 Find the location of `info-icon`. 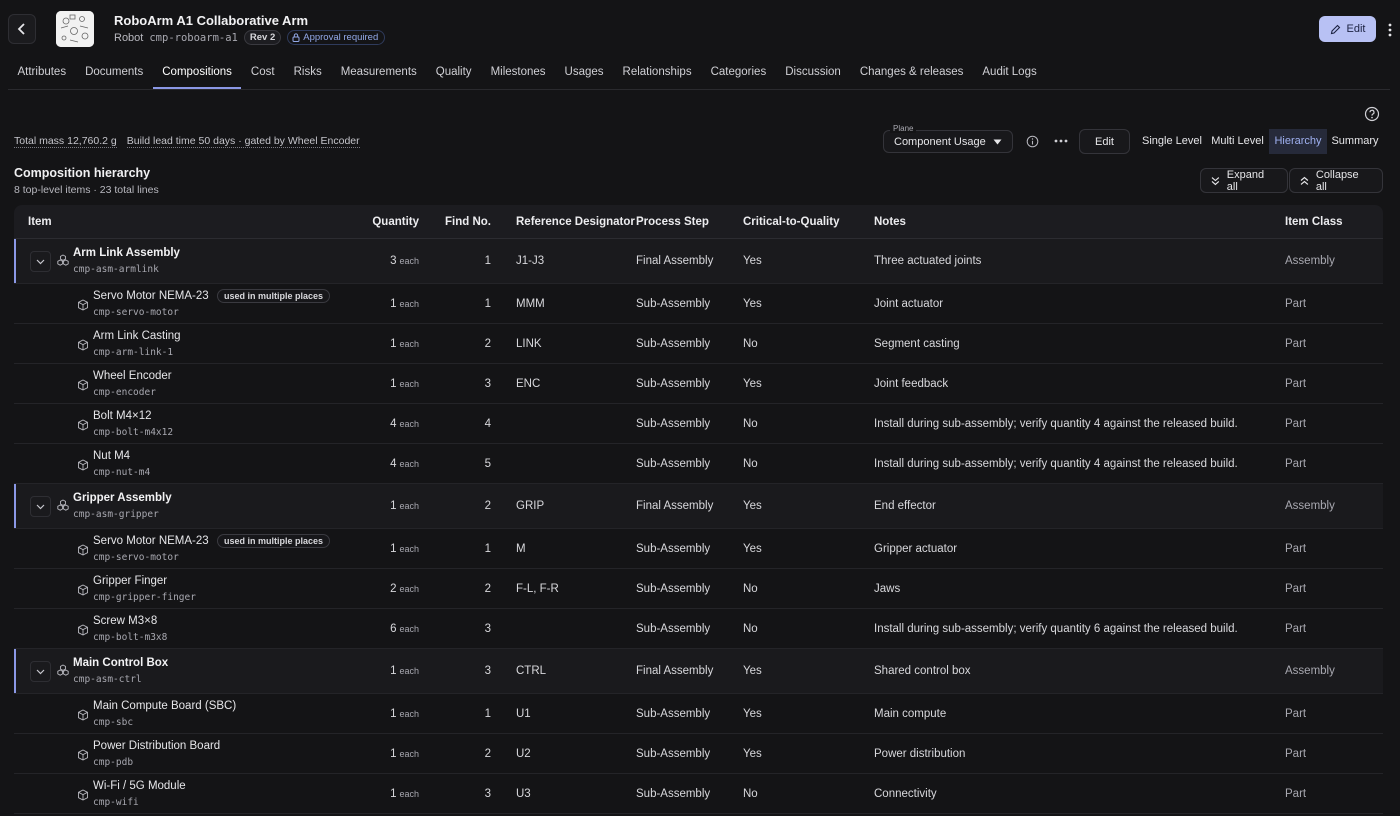

info-icon is located at coordinates (1032, 141).